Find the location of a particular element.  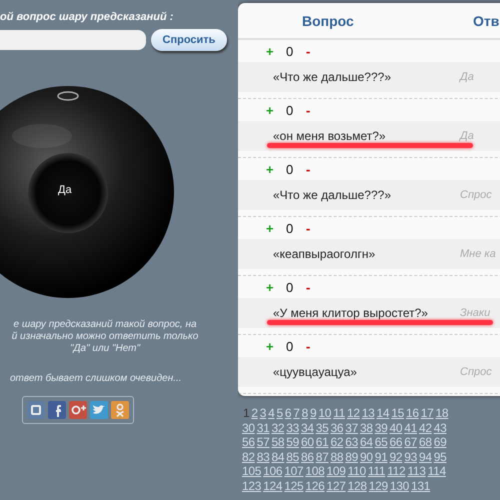

page-link: 18 is located at coordinates (441, 413).